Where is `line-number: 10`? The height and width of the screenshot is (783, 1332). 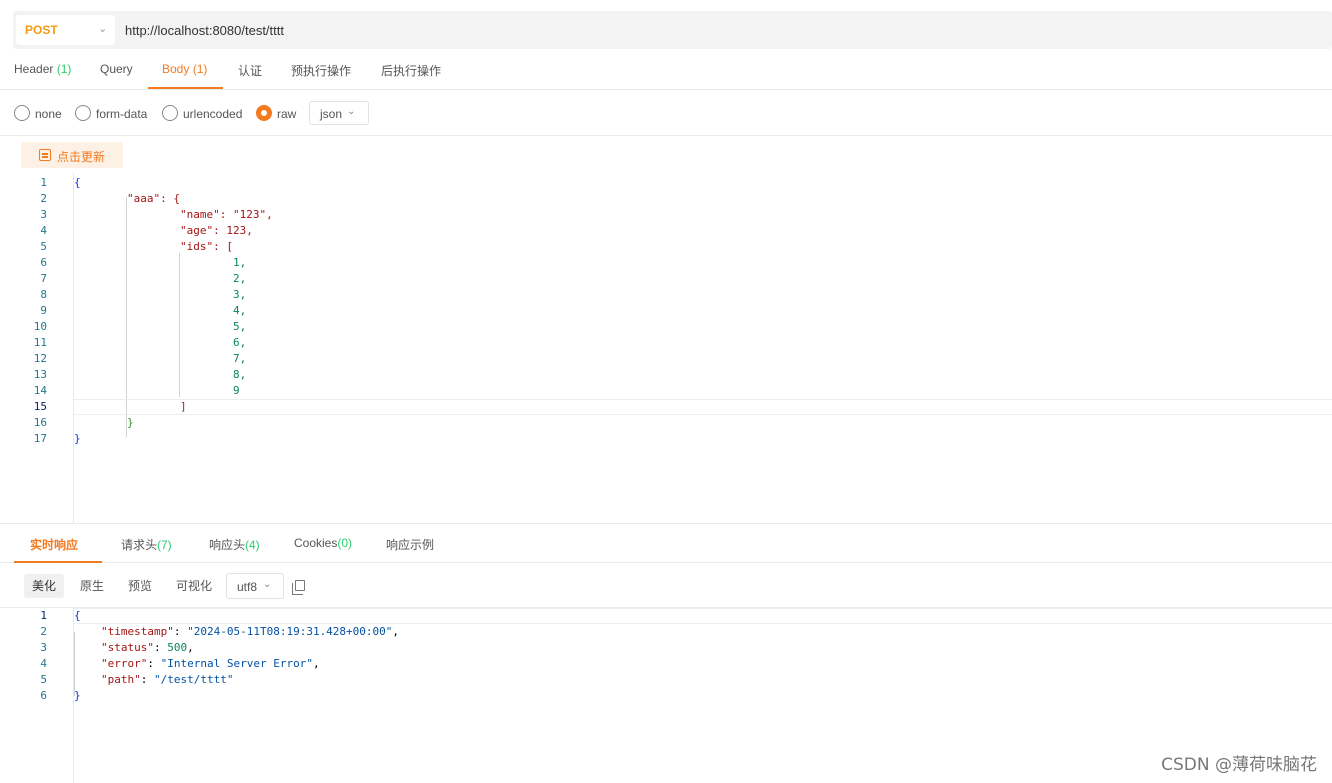
line-number: 10 is located at coordinates (40, 326).